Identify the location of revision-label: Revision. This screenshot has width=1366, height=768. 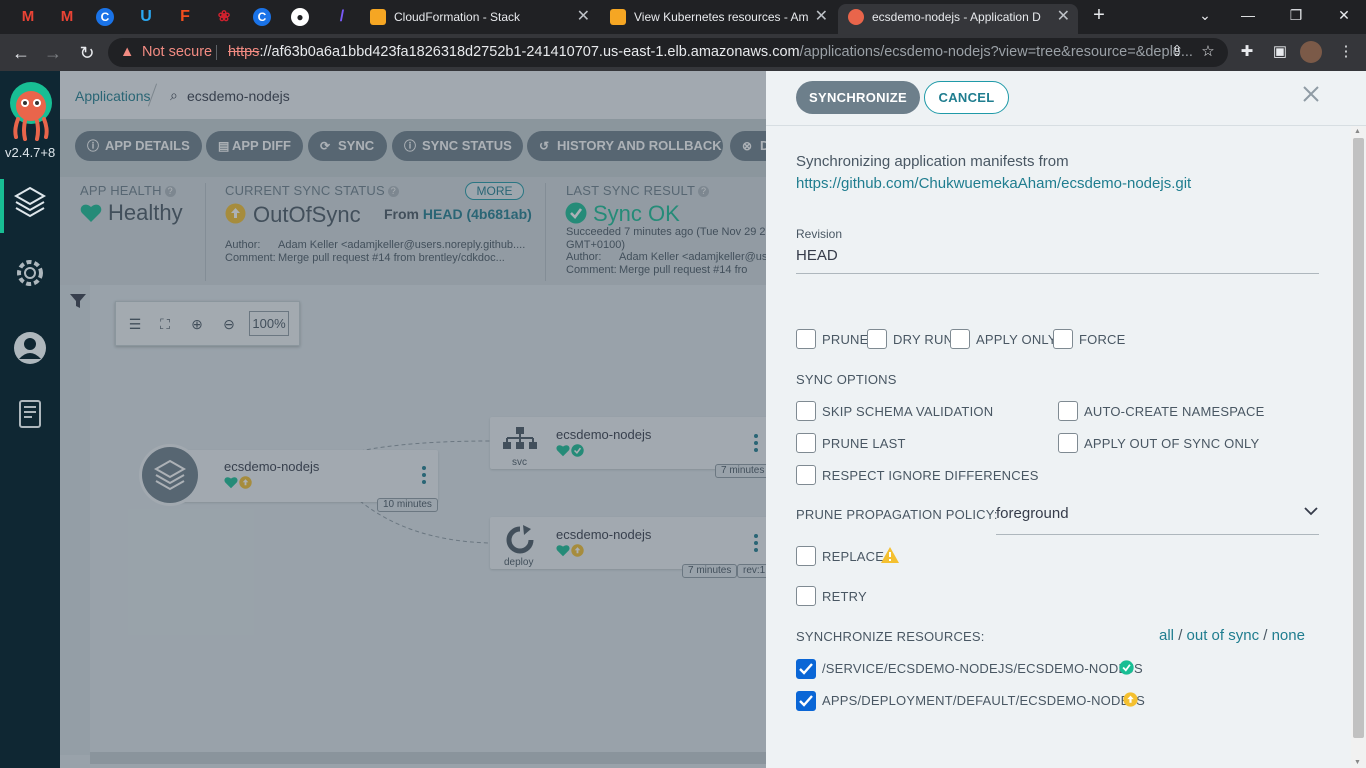
(819, 234).